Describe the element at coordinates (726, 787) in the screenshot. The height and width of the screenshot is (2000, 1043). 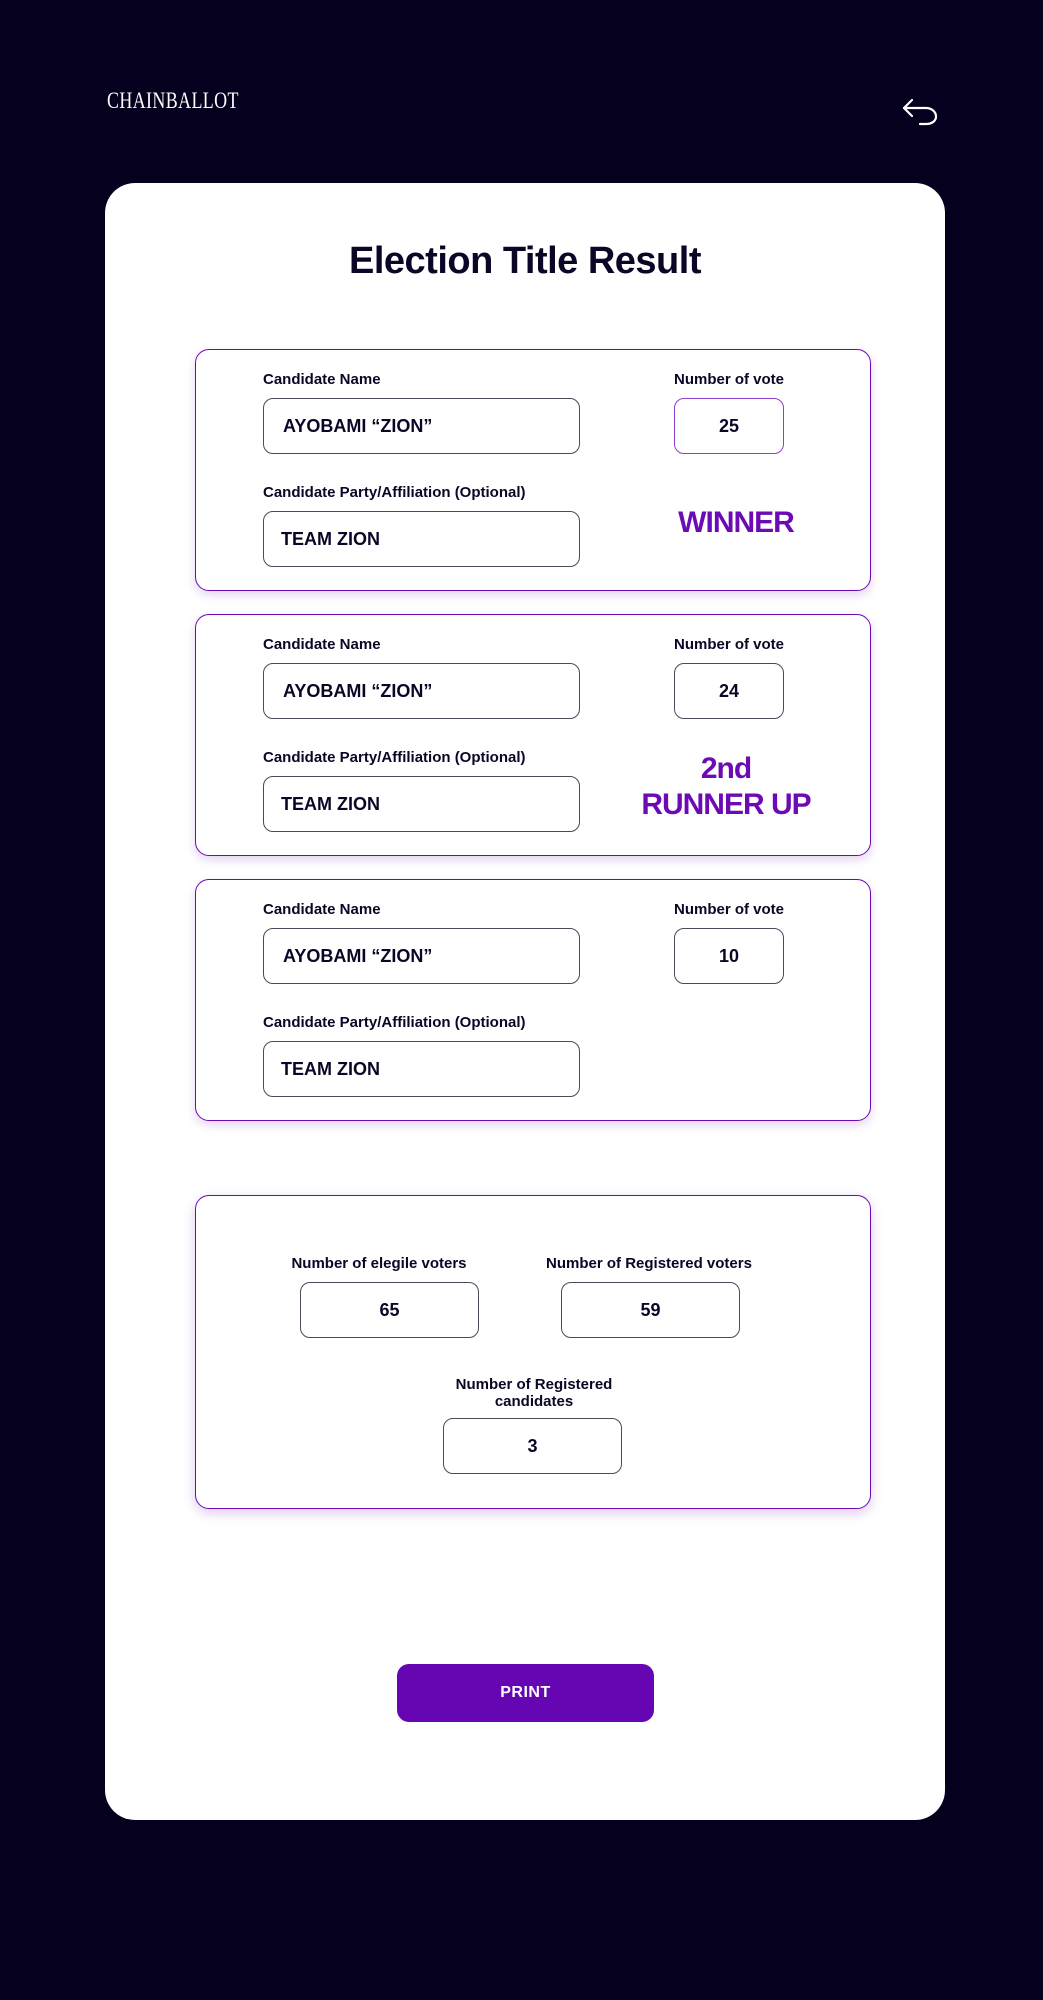
I see `rank-badge: 2nd RUNNER UP` at that location.